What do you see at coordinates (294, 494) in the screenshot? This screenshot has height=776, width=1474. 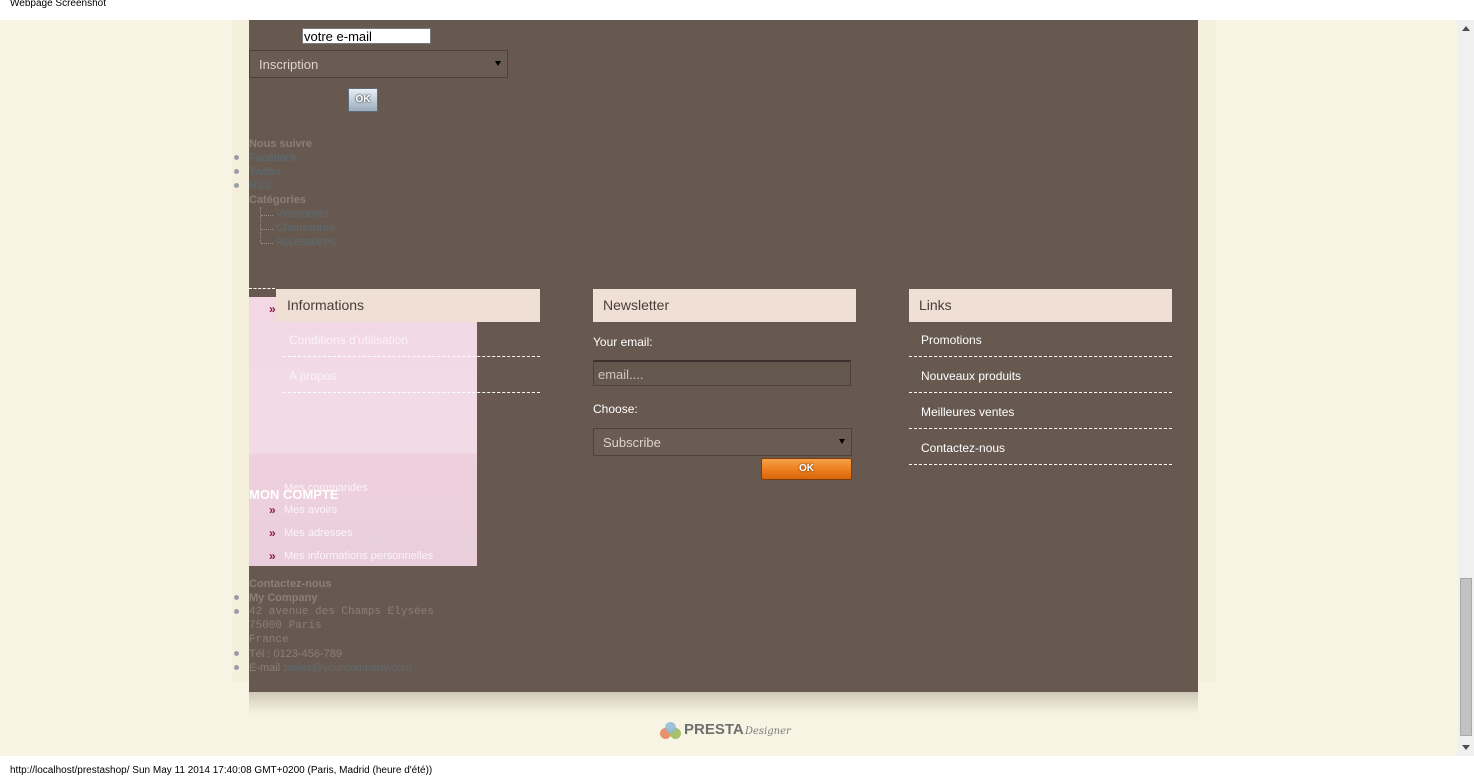 I see `account-heading: MON COMPTE` at bounding box center [294, 494].